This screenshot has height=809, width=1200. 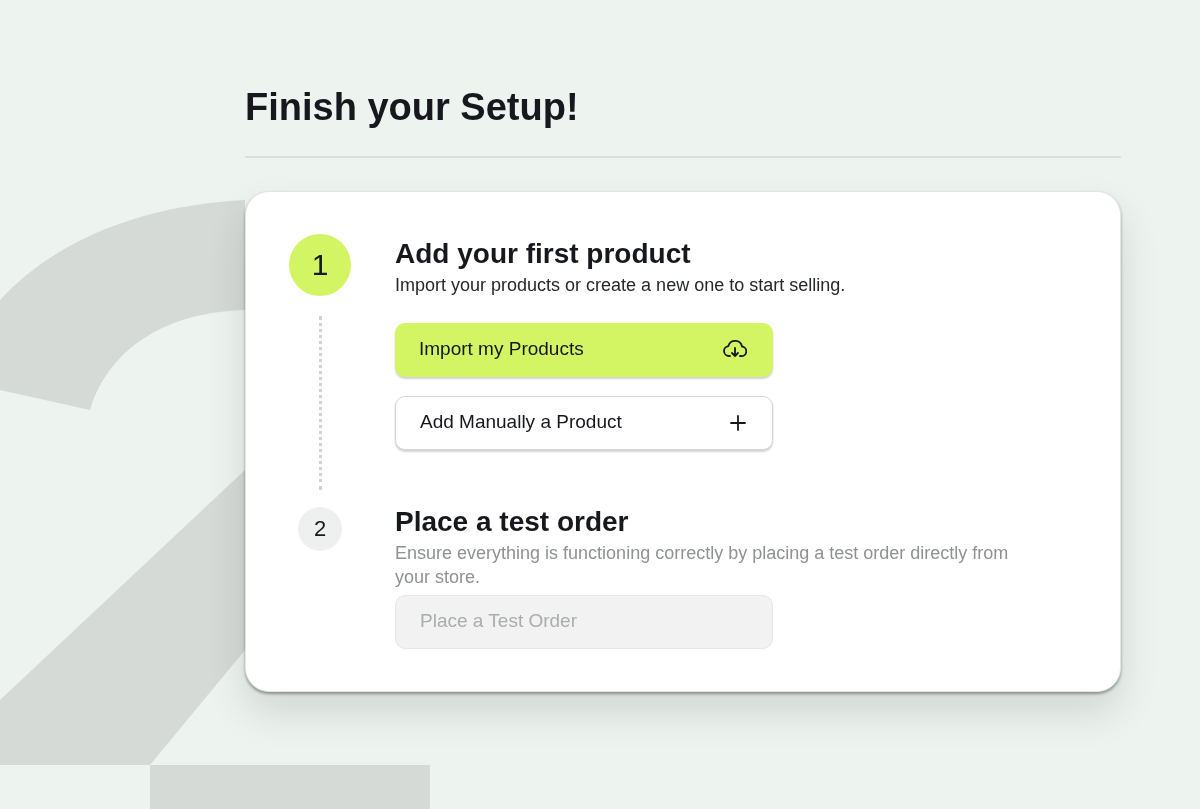 What do you see at coordinates (543, 253) in the screenshot?
I see `step-title: Add your first product` at bounding box center [543, 253].